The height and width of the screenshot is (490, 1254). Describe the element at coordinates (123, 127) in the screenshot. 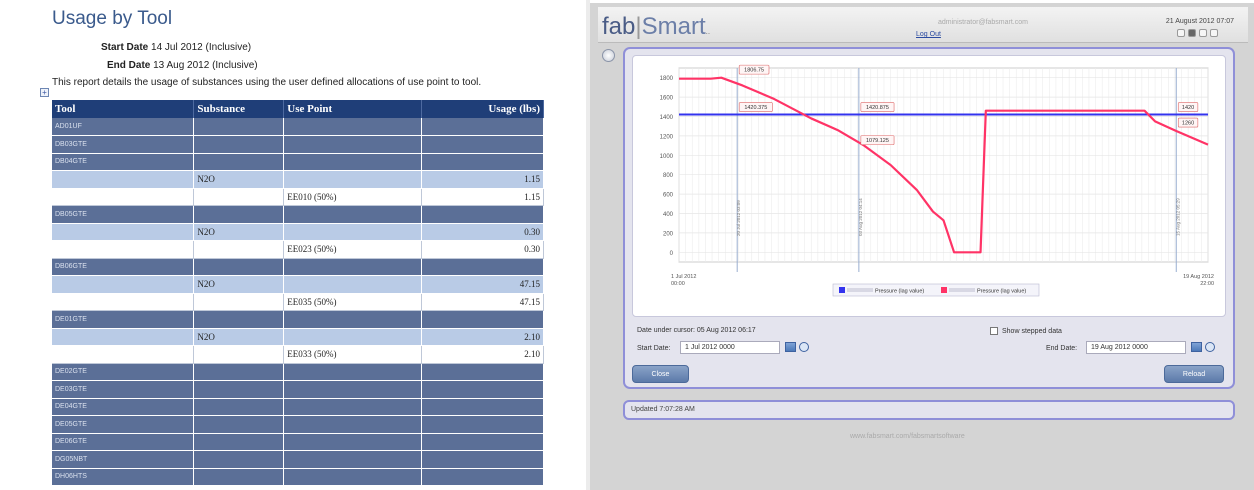

I see `cell-tool: AD01UF` at that location.